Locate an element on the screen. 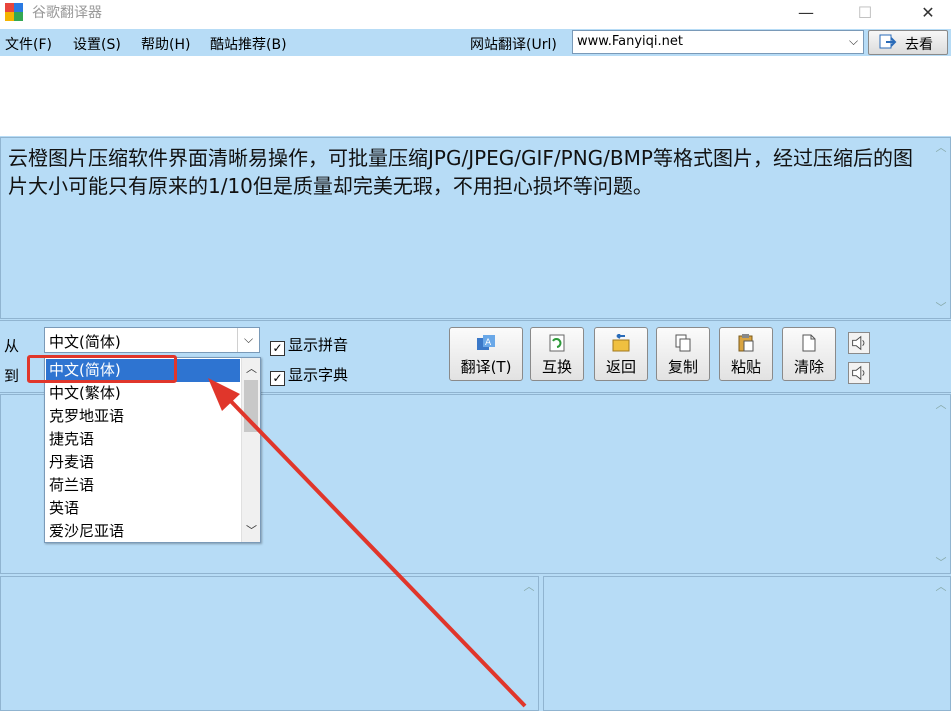 This screenshot has height=711, width=951. scrollbar-thumb is located at coordinates (251, 406).